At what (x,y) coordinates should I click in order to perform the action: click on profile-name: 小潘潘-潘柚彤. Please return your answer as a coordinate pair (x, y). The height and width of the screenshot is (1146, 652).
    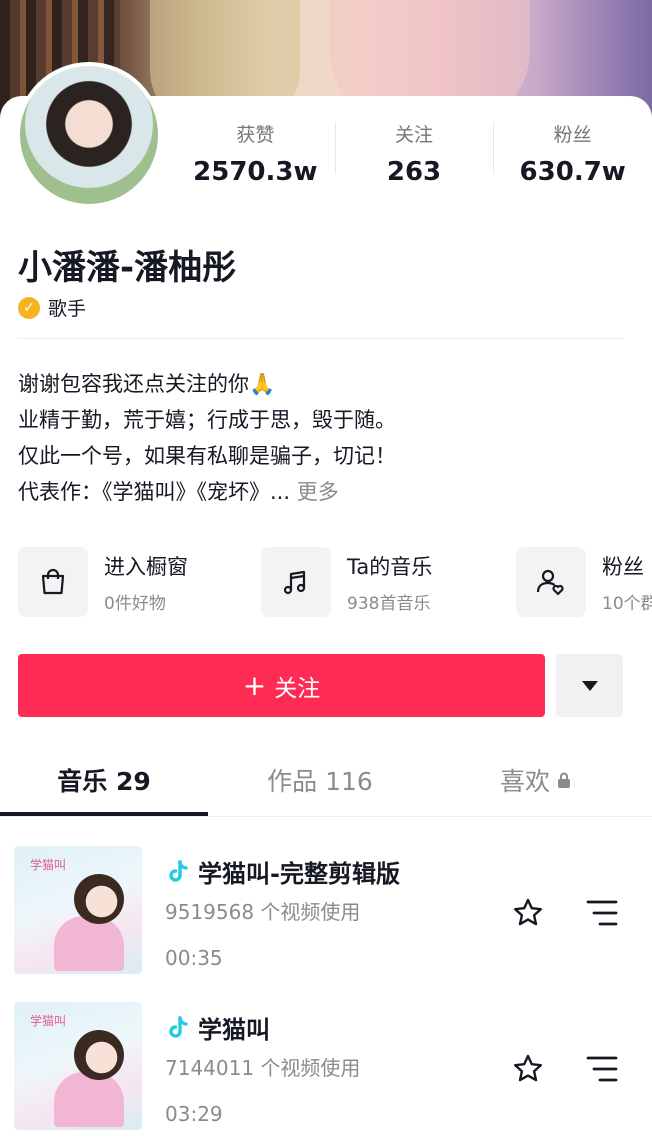
    Looking at the image, I should click on (127, 268).